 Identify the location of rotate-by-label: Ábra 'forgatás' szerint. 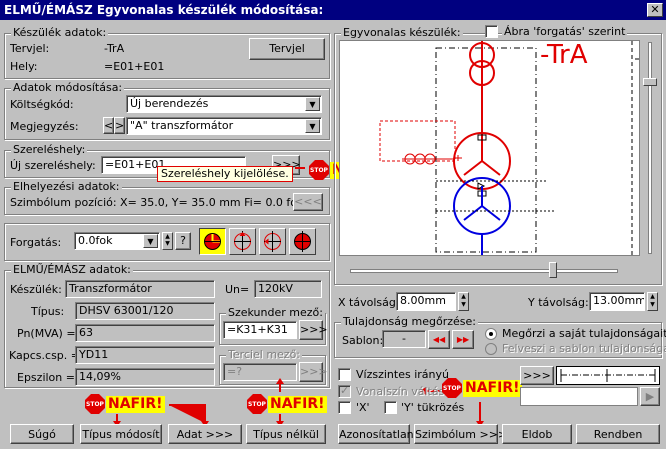
(565, 31).